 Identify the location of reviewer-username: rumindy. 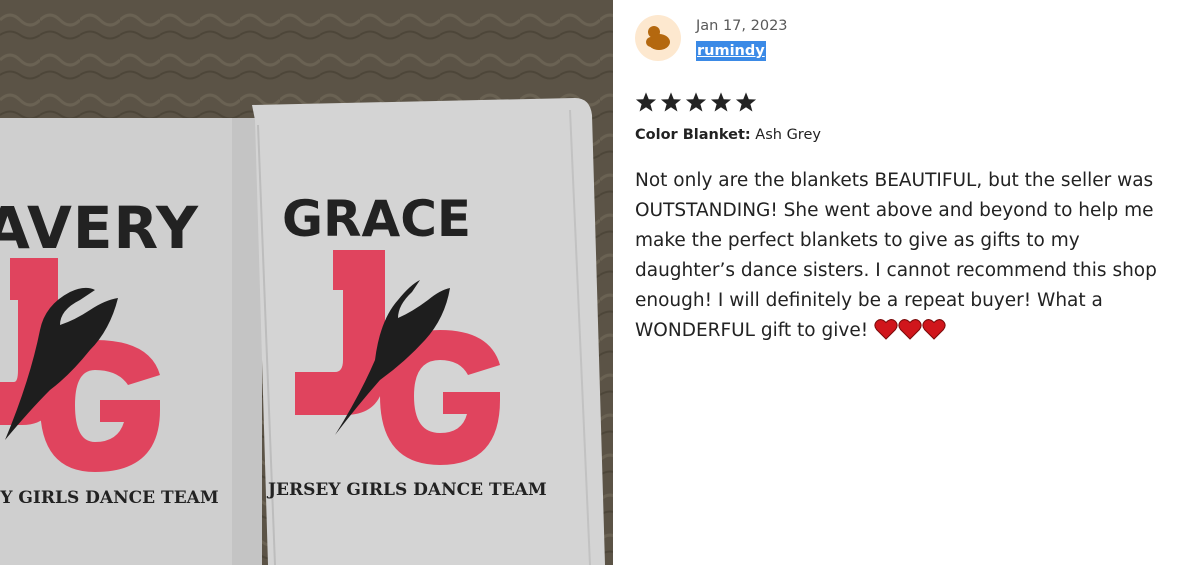
(731, 51).